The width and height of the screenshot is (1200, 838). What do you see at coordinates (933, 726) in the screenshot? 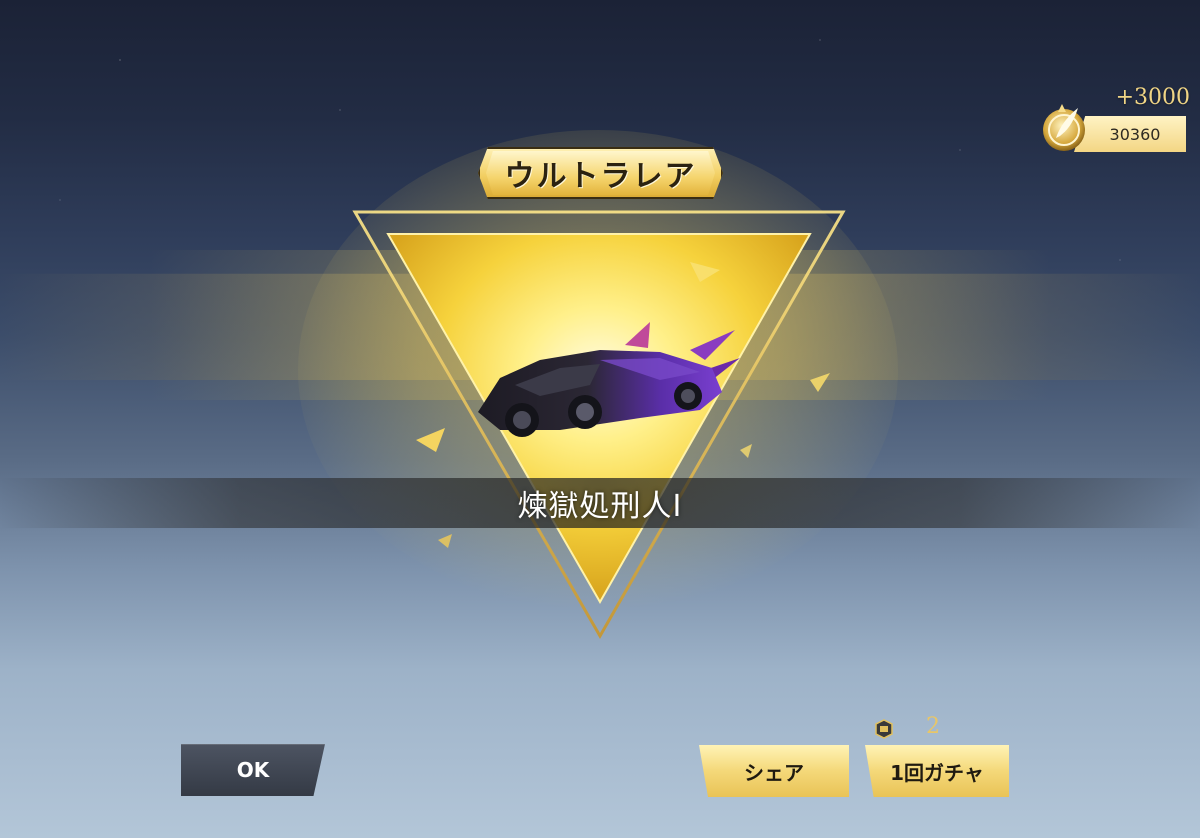
I see `gacha-ticket-count: 2` at bounding box center [933, 726].